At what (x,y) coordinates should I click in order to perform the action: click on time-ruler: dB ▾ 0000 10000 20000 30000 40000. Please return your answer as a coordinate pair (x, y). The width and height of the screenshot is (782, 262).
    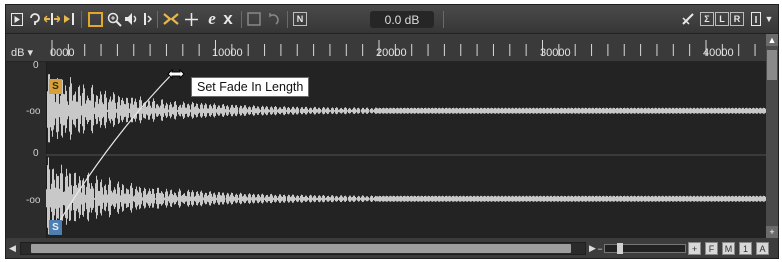
    Looking at the image, I should click on (392, 48).